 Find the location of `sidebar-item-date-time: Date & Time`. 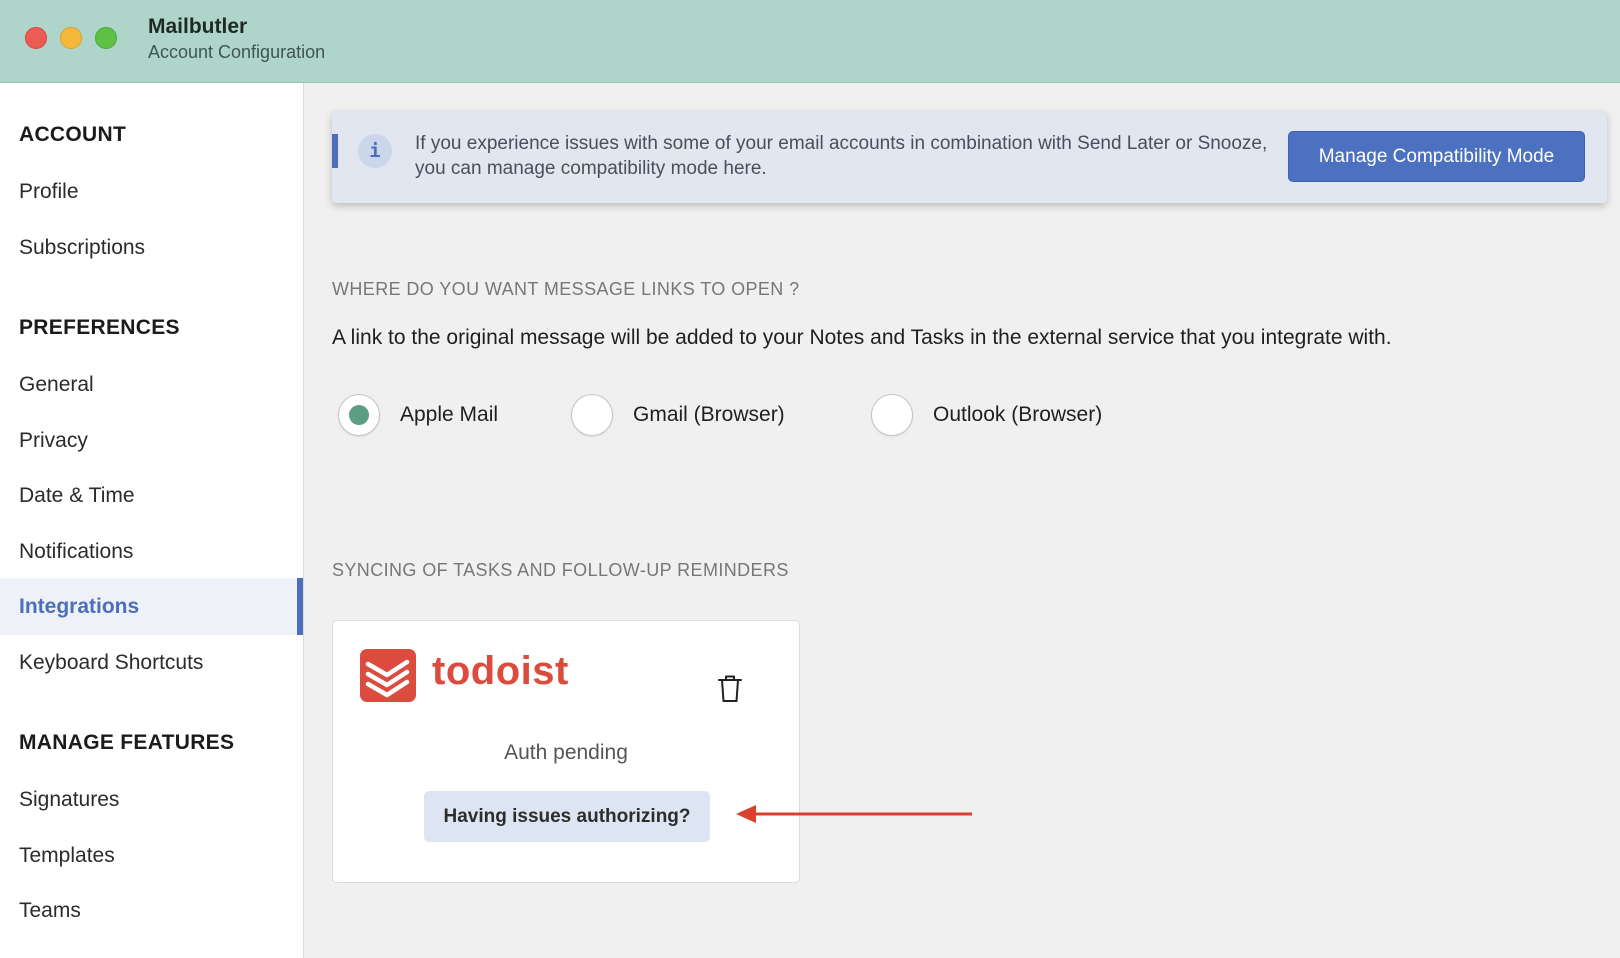

sidebar-item-date-time: Date & Time is located at coordinates (151, 495).